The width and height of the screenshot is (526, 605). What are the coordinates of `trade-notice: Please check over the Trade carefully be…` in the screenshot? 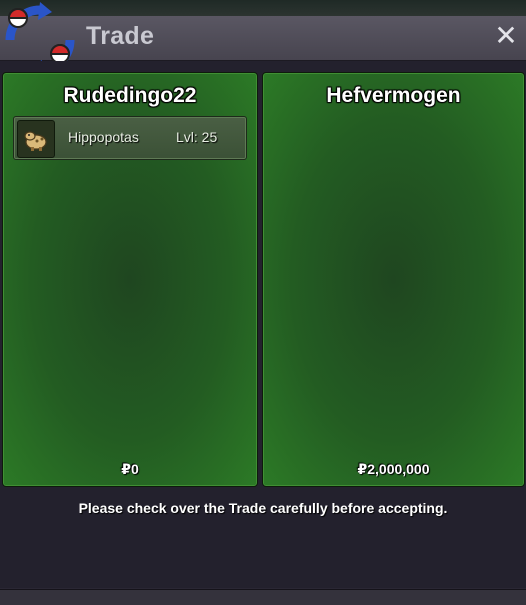 It's located at (263, 508).